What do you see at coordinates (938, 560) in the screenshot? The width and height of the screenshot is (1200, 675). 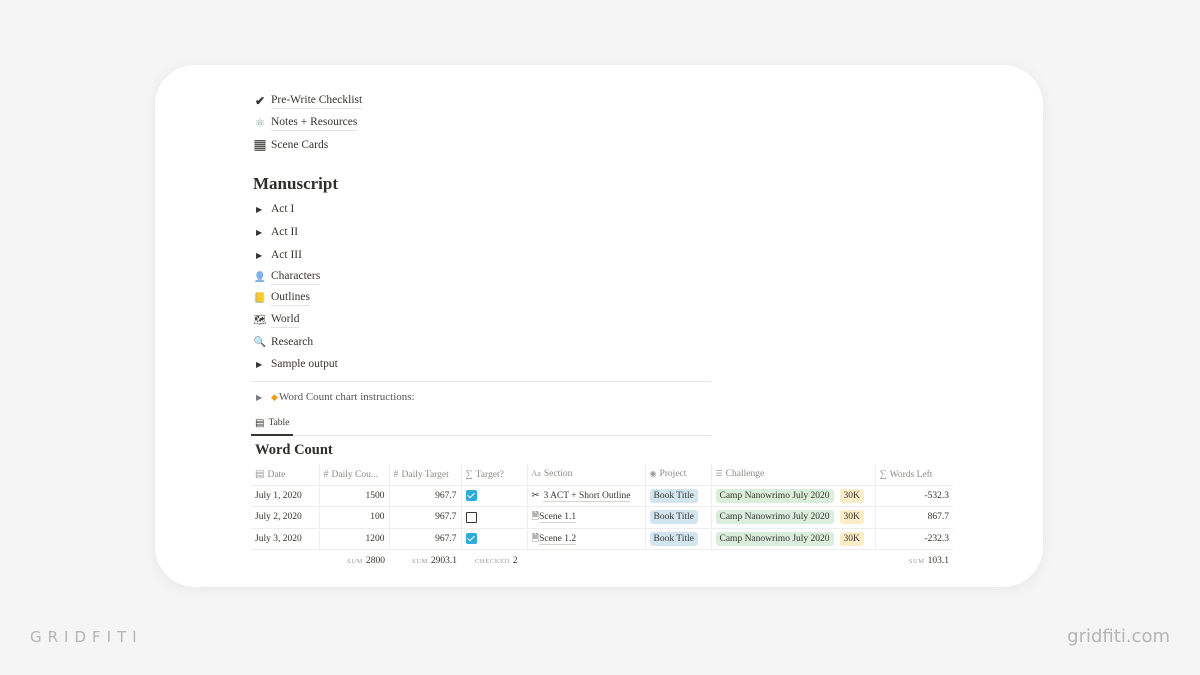 I see `calc-value: 103.1` at bounding box center [938, 560].